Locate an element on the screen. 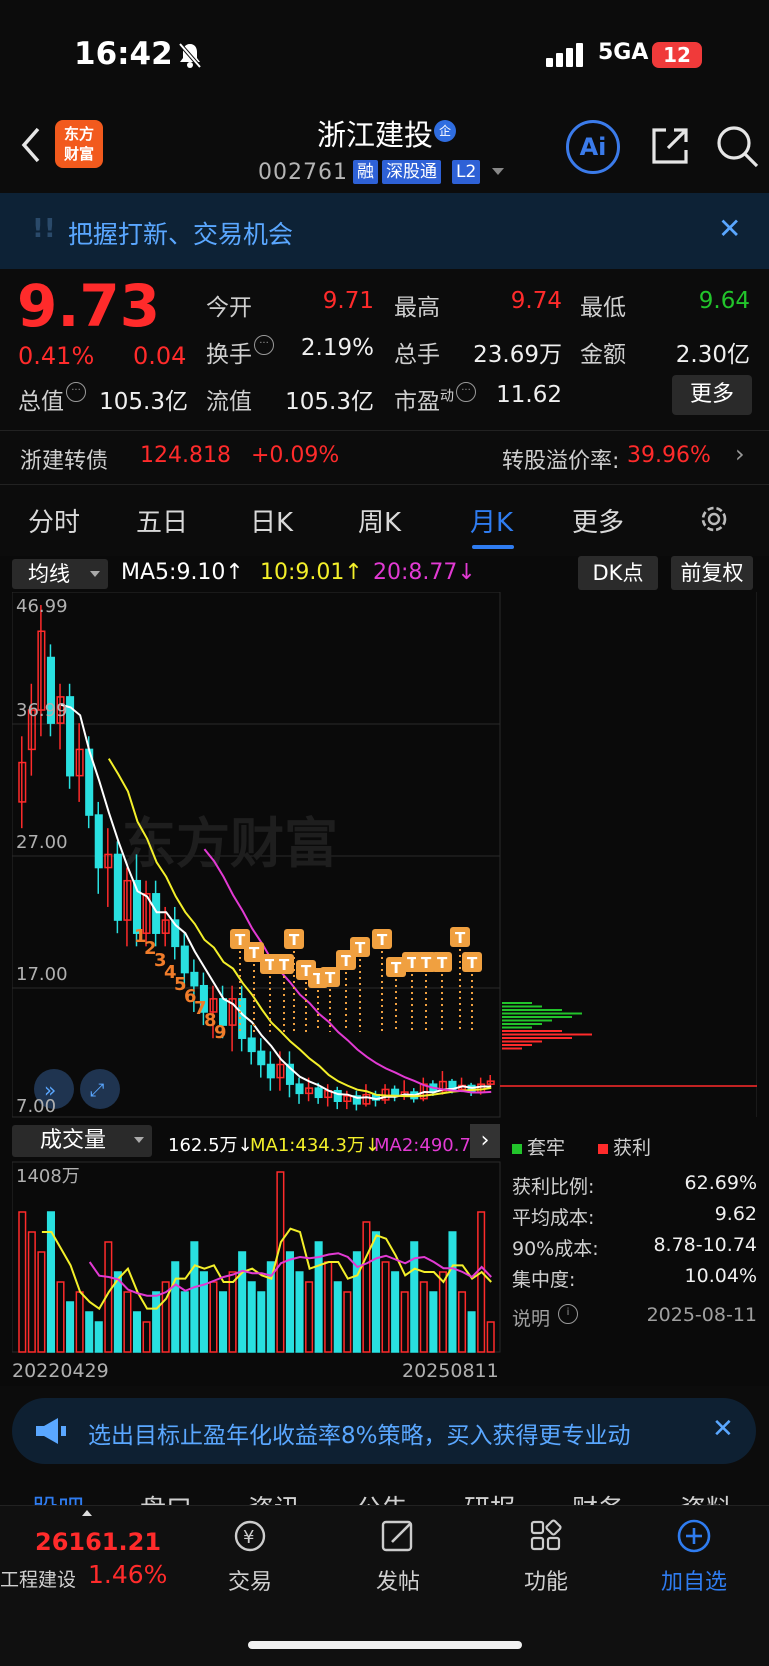  add-watch-label: 加自选 is located at coordinates (693, 1582).